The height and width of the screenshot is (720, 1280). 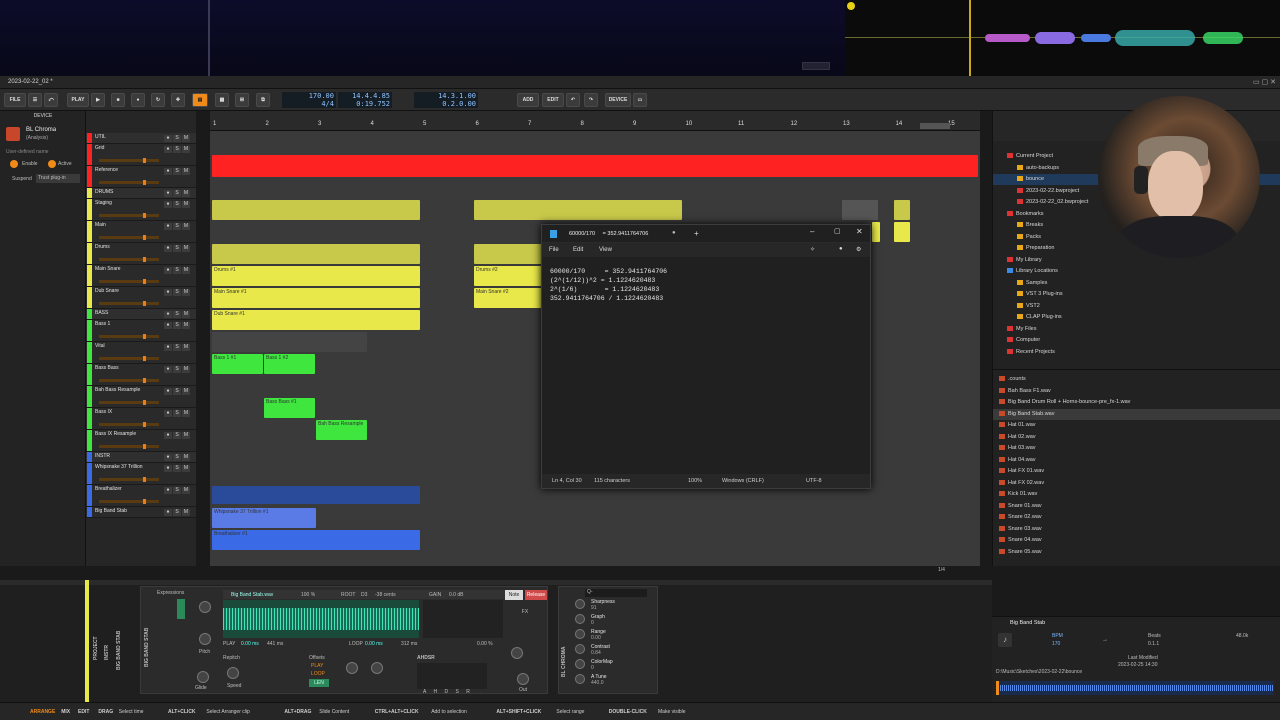 I want to click on drums-clip, so click(x=876, y=232).